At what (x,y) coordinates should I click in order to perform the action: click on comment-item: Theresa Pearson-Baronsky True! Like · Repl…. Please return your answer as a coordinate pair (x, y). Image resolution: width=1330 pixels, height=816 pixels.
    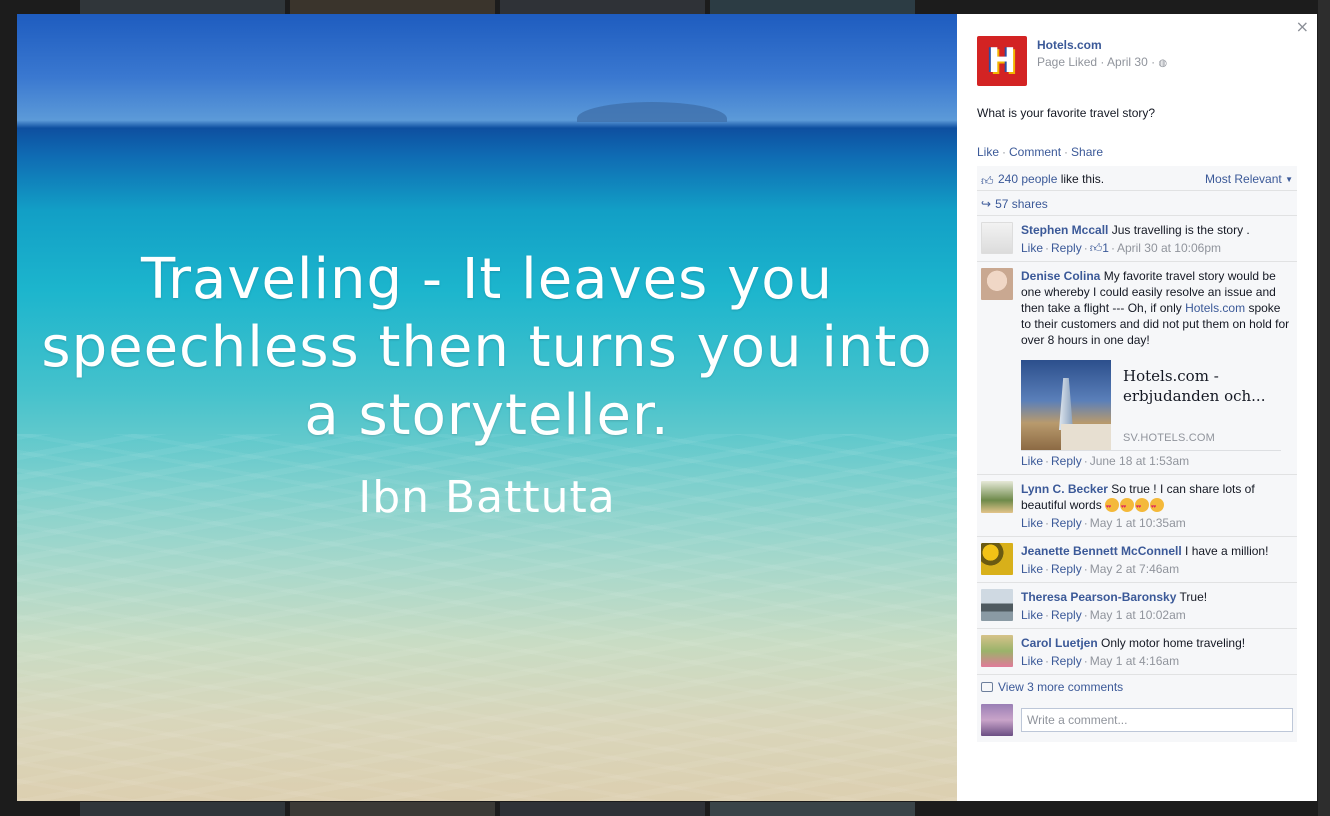
    Looking at the image, I should click on (1137, 606).